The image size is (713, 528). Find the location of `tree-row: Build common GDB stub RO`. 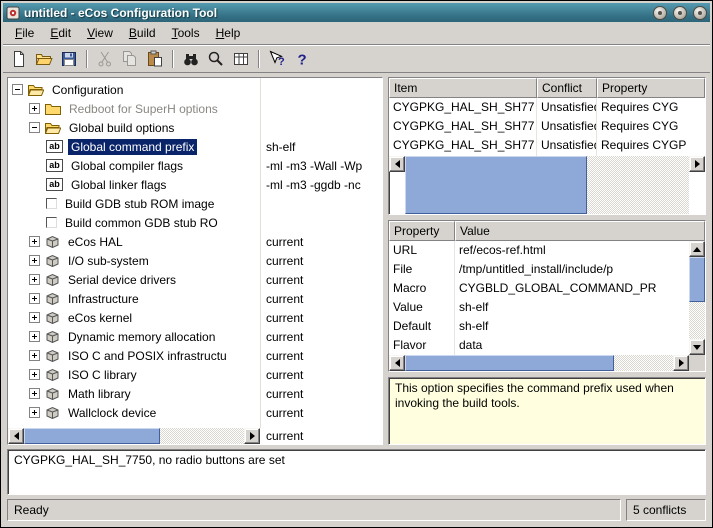

tree-row: Build common GDB stub RO is located at coordinates (195, 222).